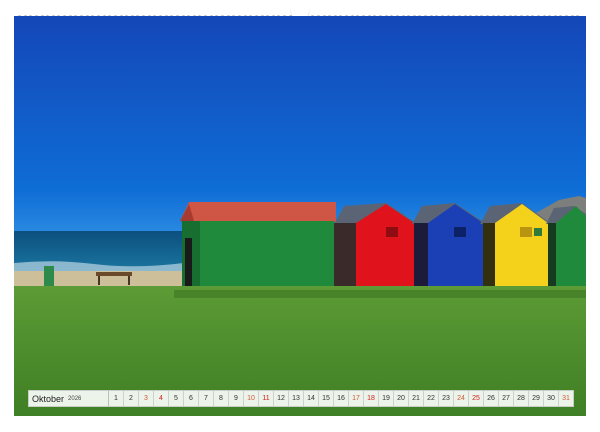 The height and width of the screenshot is (432, 600). What do you see at coordinates (566, 248) in the screenshot?
I see `hut-green-small` at bounding box center [566, 248].